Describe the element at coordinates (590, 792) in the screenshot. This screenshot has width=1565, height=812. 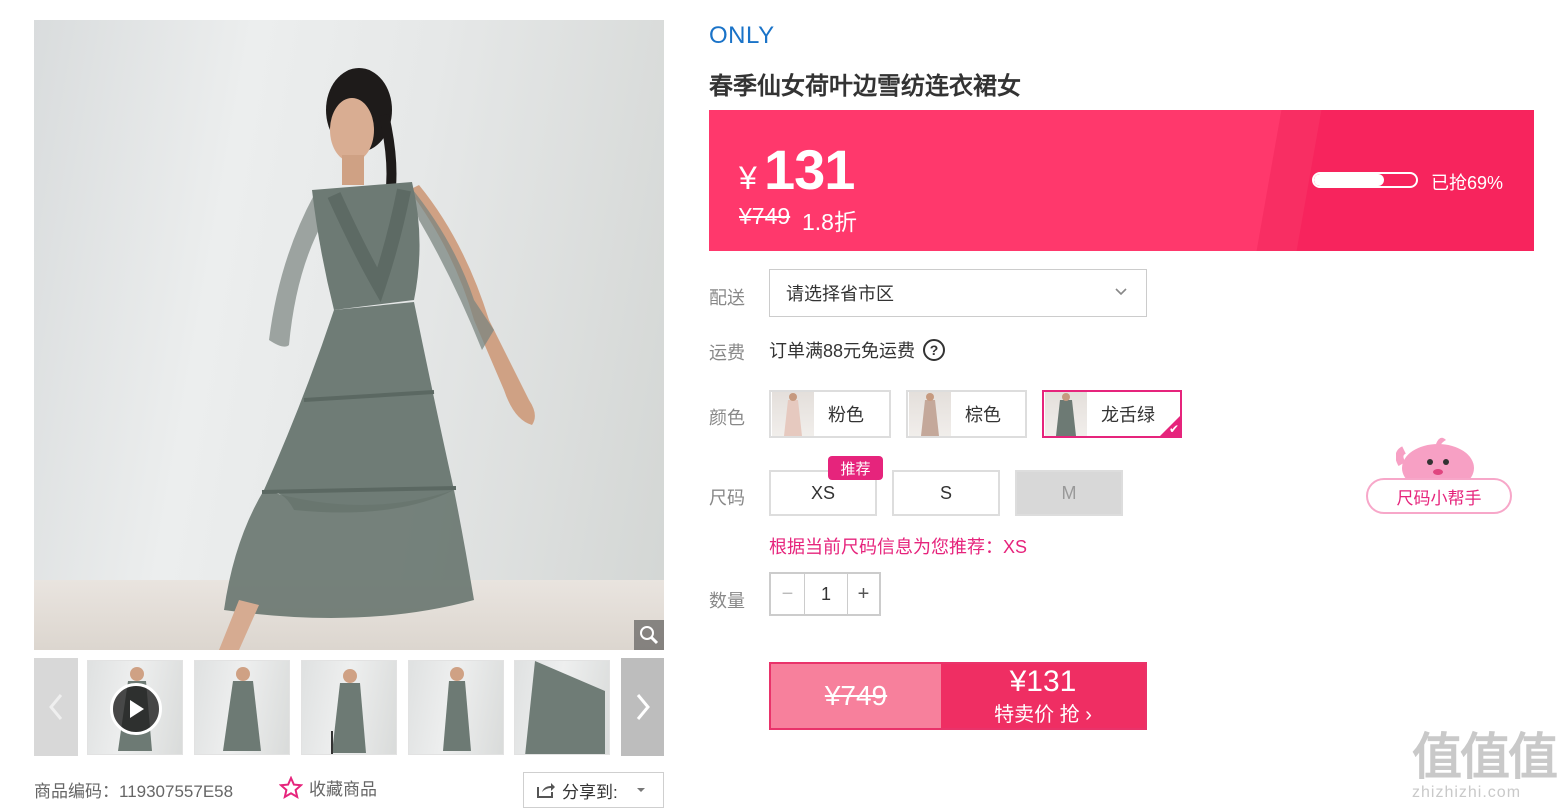
I see `share-label: 分享到:` at that location.